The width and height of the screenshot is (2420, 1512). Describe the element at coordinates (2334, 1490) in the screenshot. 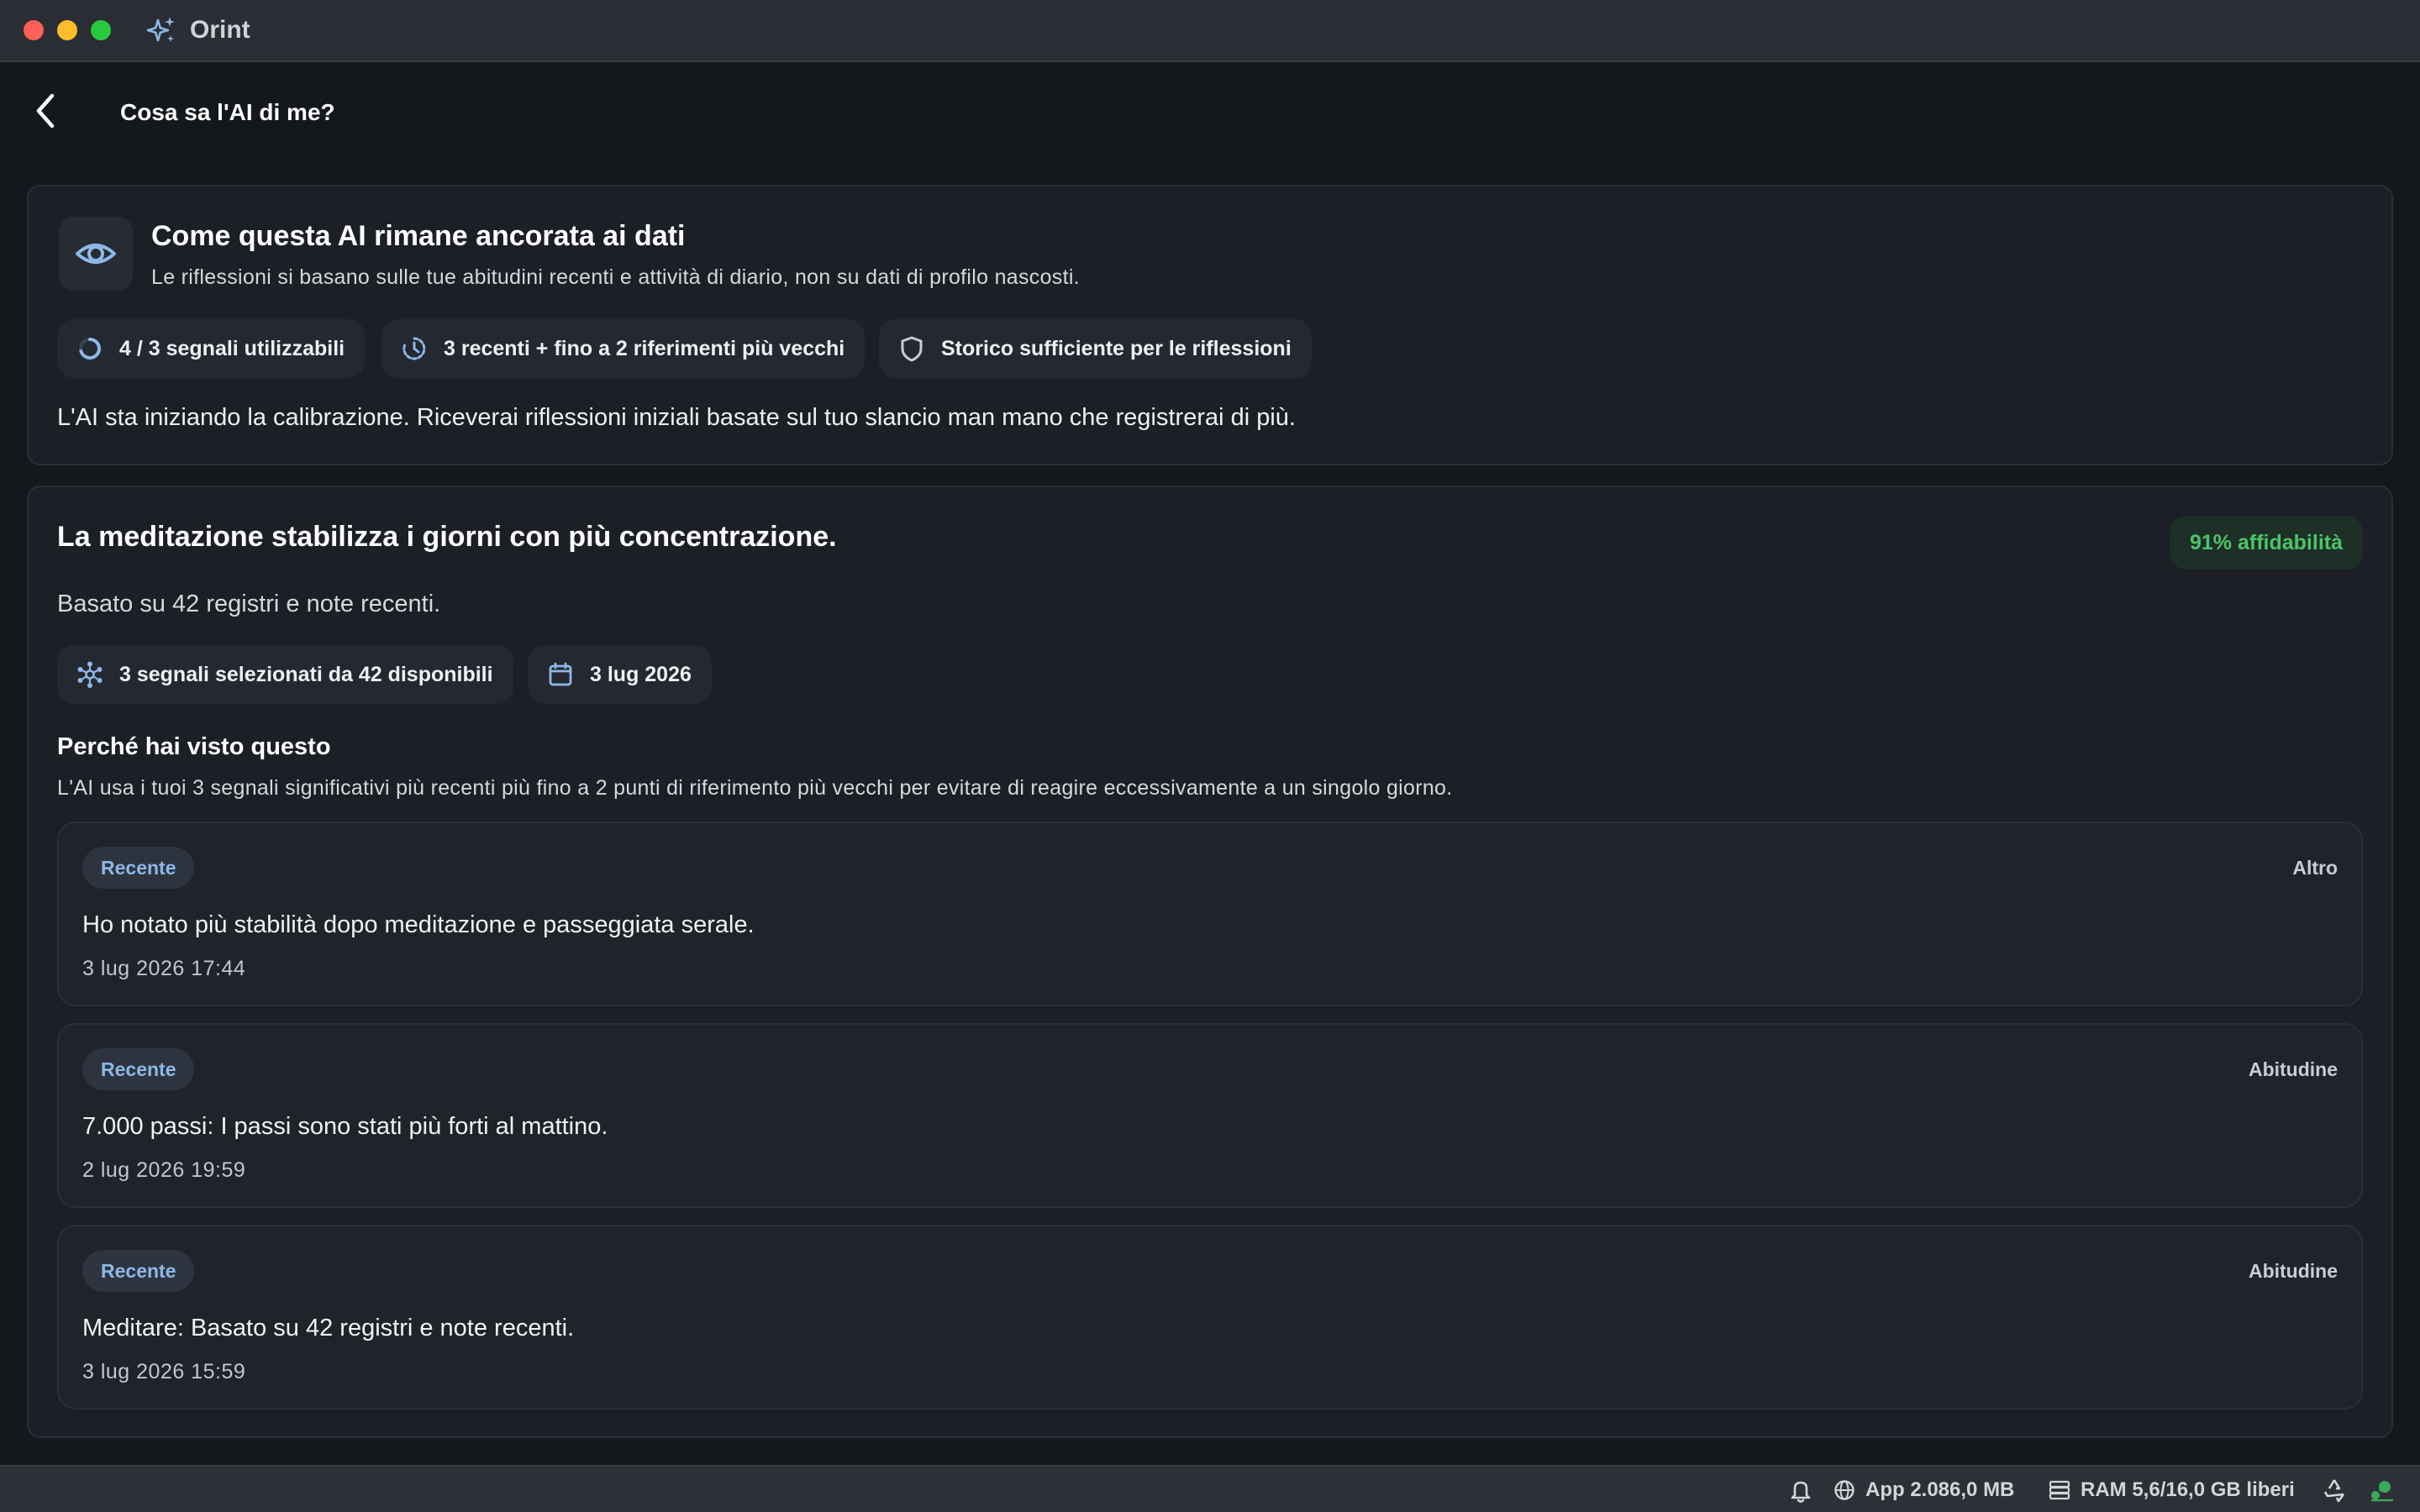

I see `recycle-icon` at that location.